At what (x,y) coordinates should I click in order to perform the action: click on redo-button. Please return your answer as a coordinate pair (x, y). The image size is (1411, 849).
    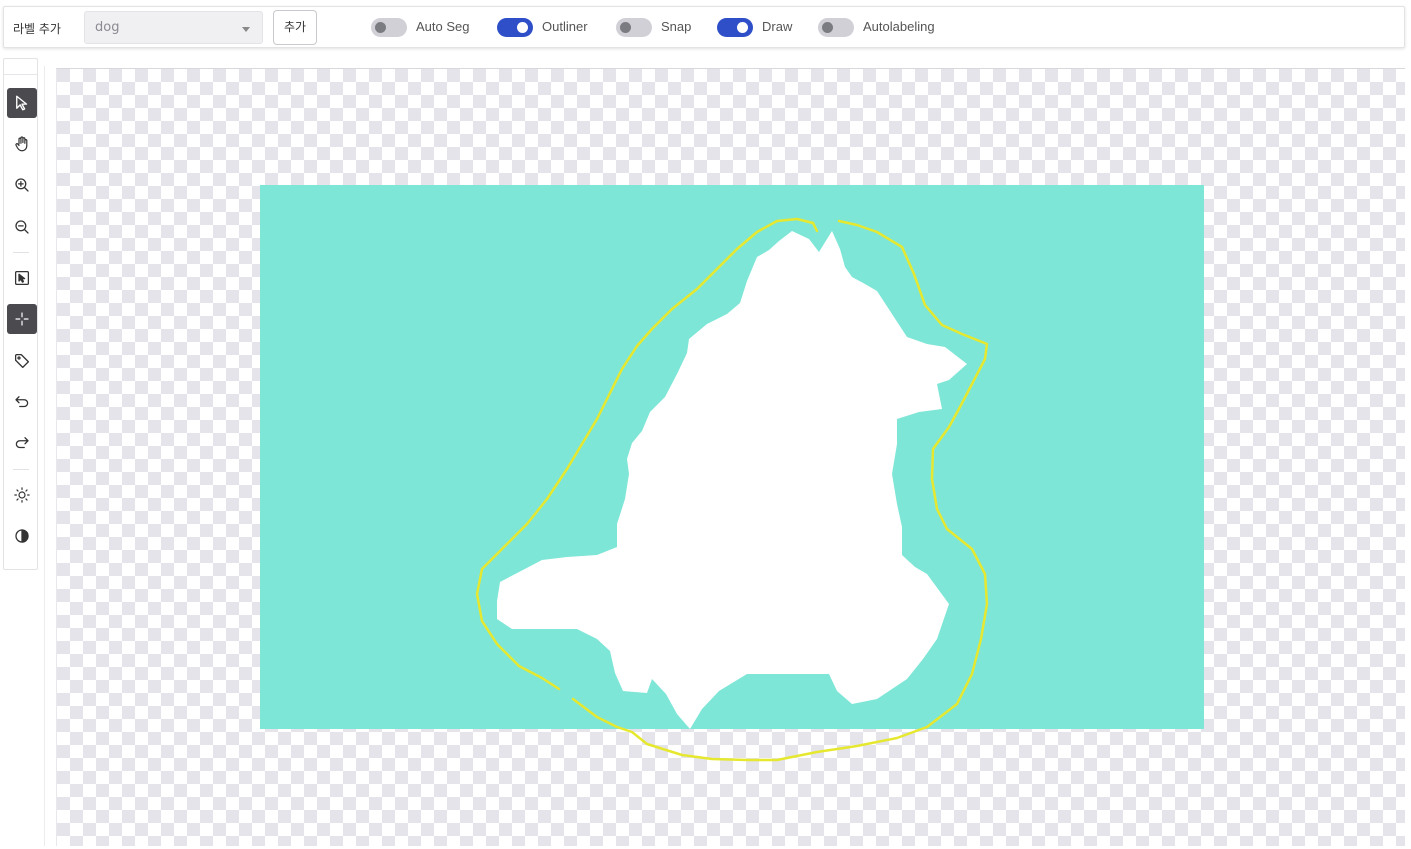
    Looking at the image, I should click on (22, 443).